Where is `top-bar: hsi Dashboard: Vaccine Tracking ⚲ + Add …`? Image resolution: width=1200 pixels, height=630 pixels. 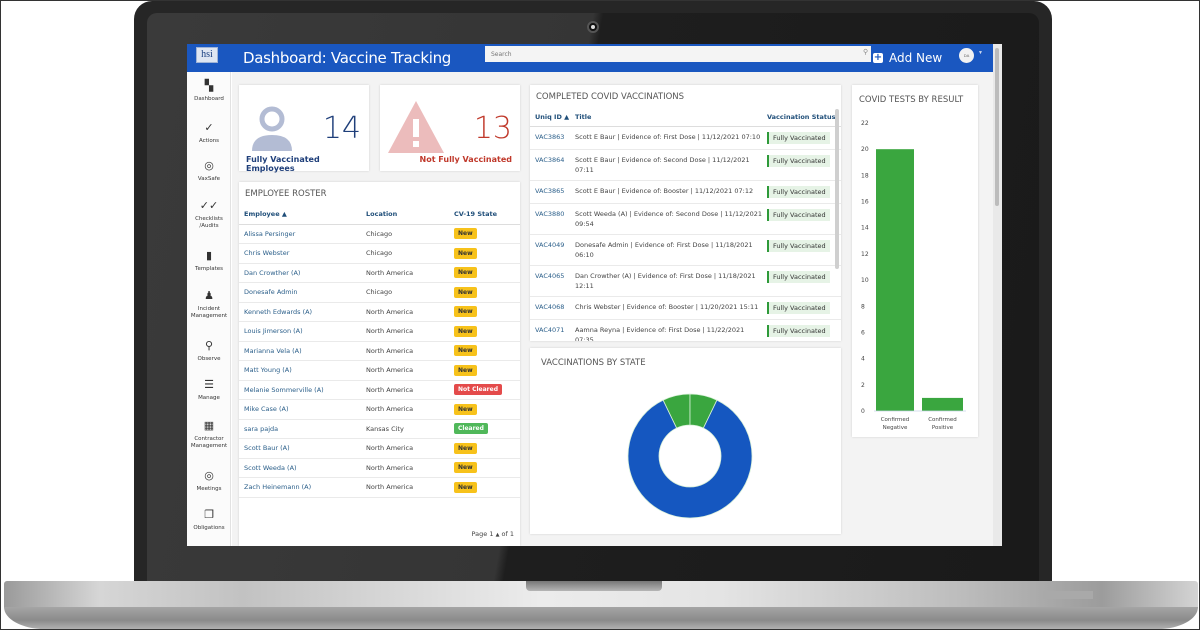 top-bar: hsi Dashboard: Vaccine Tracking ⚲ + Add … is located at coordinates (590, 58).